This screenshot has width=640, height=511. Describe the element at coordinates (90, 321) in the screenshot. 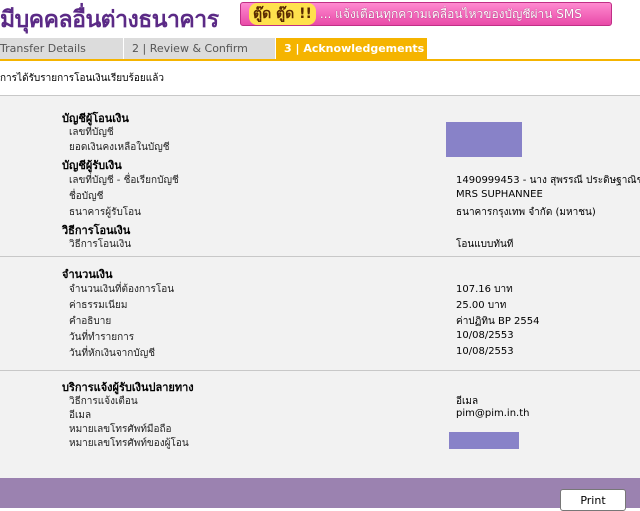

I see `description-label: คำอธิบาย` at that location.